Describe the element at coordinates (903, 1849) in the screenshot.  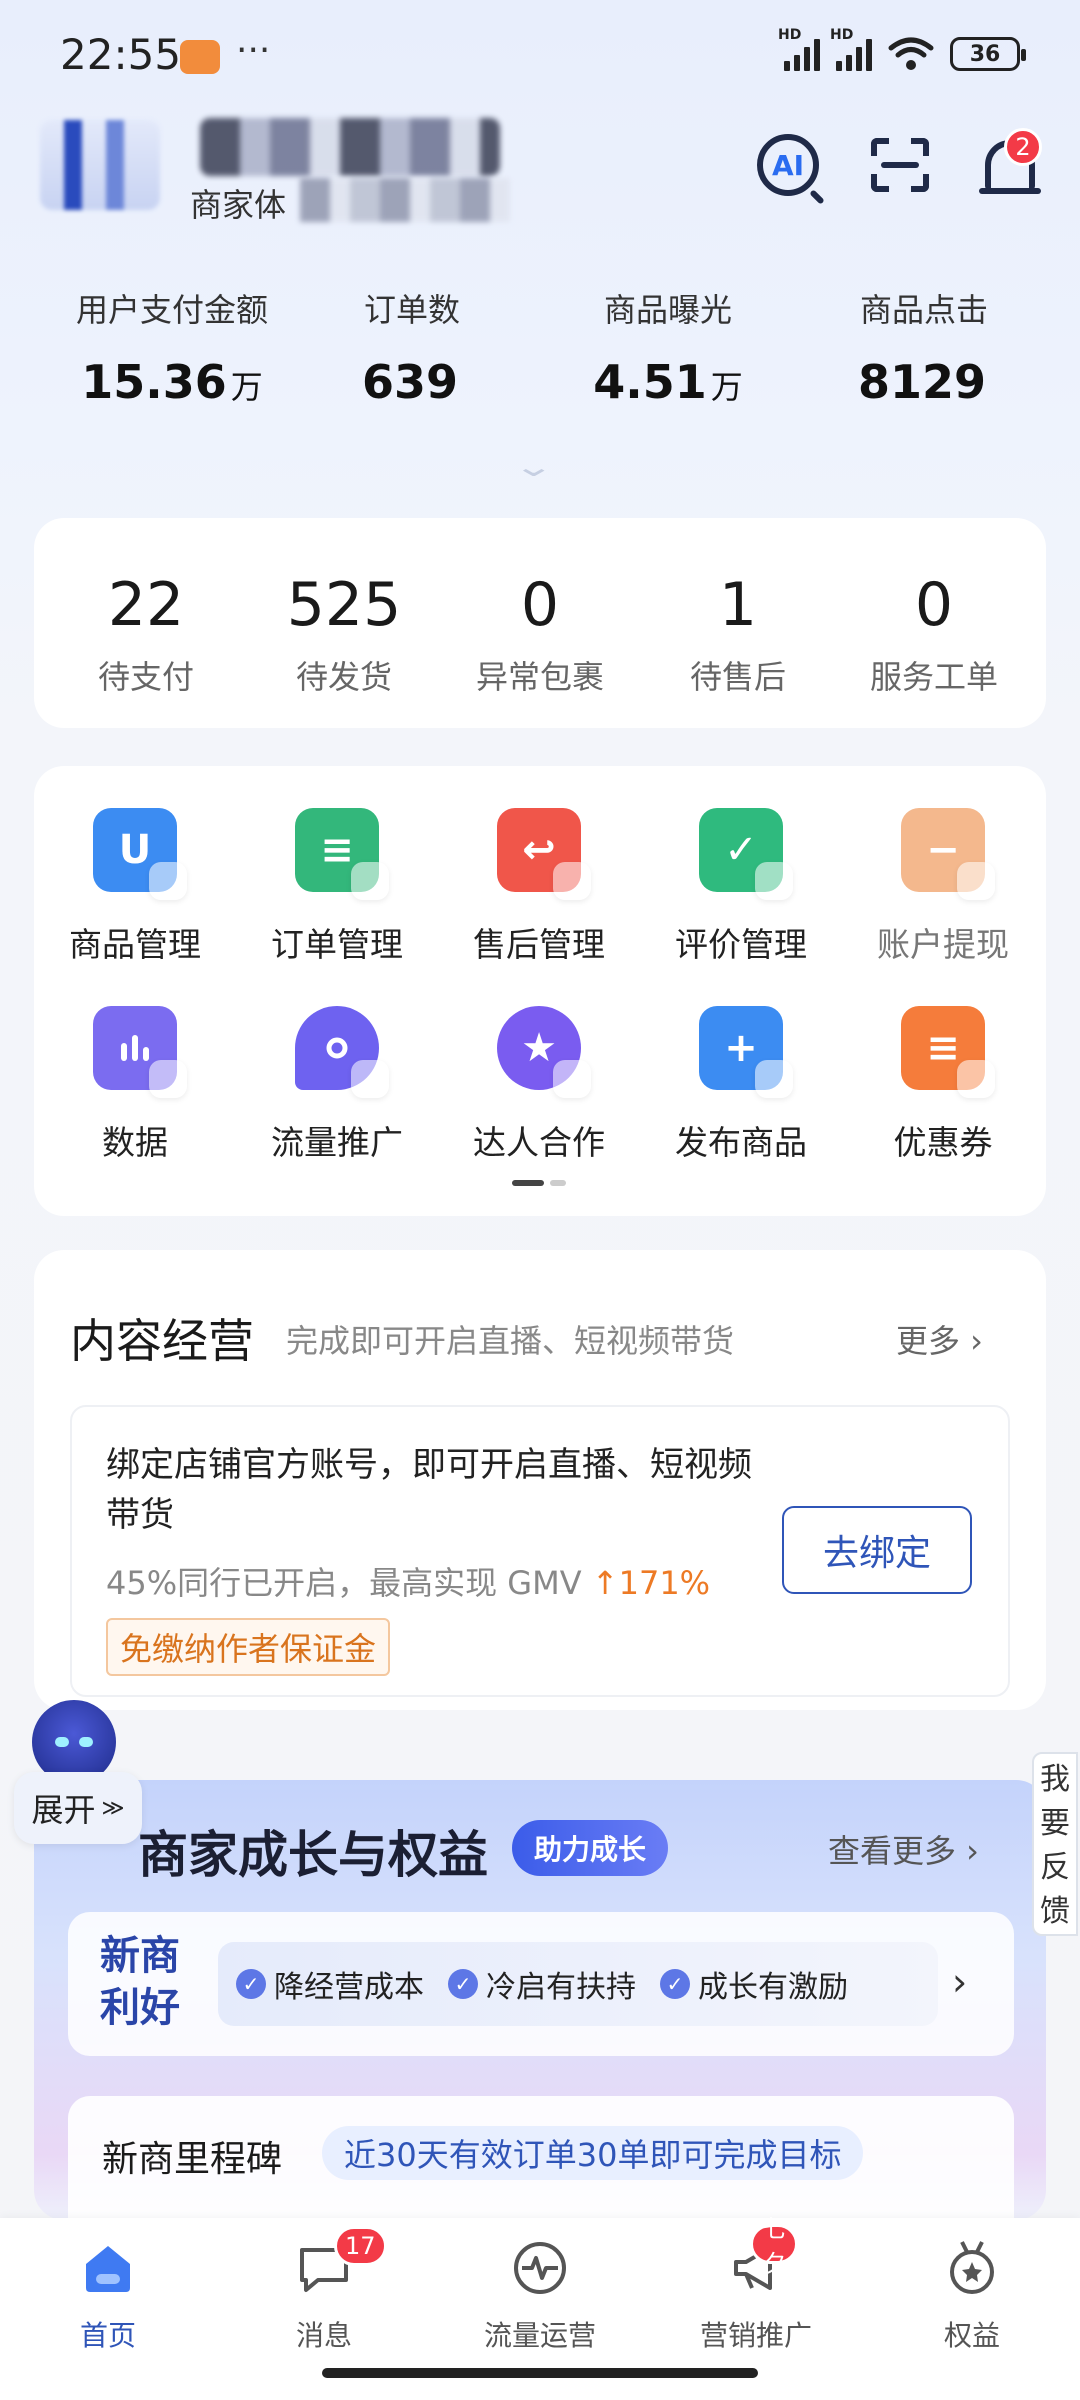
I see `growth-more-link: 查看更多 ›` at that location.